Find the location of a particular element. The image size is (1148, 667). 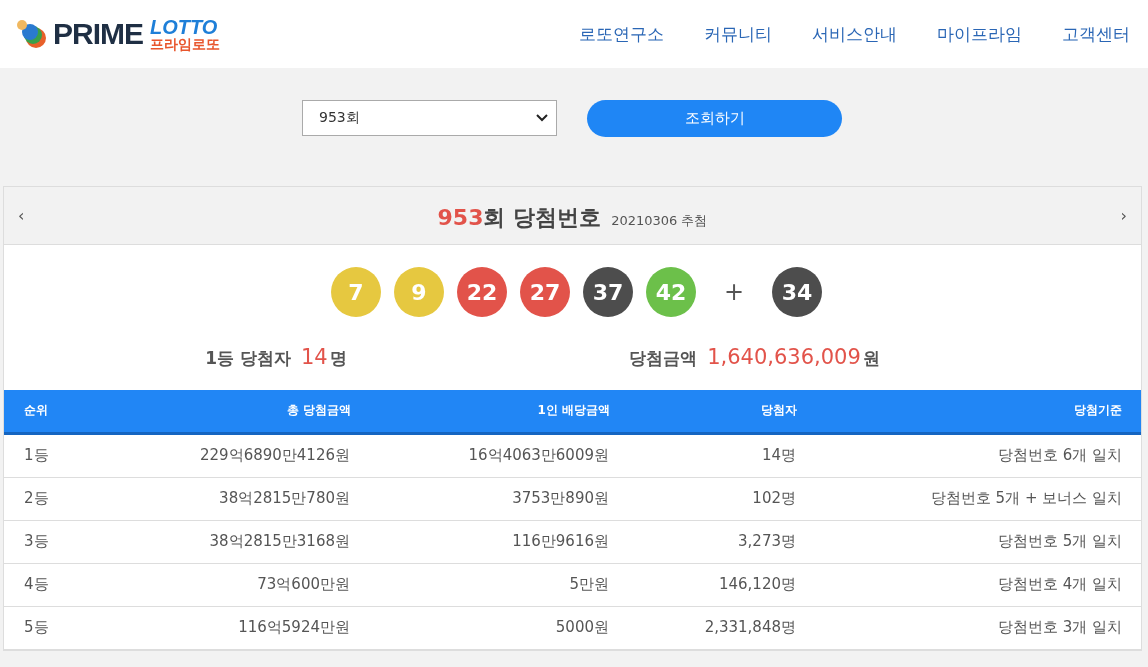

winners-label: 1등 당첨자 is located at coordinates (248, 358).